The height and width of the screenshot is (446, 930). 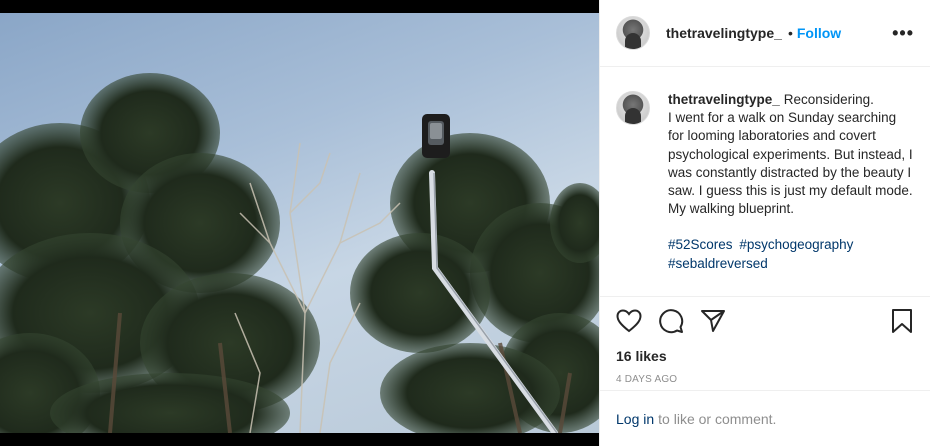 I want to click on login-prompt: Log in to like or comment., so click(x=765, y=418).